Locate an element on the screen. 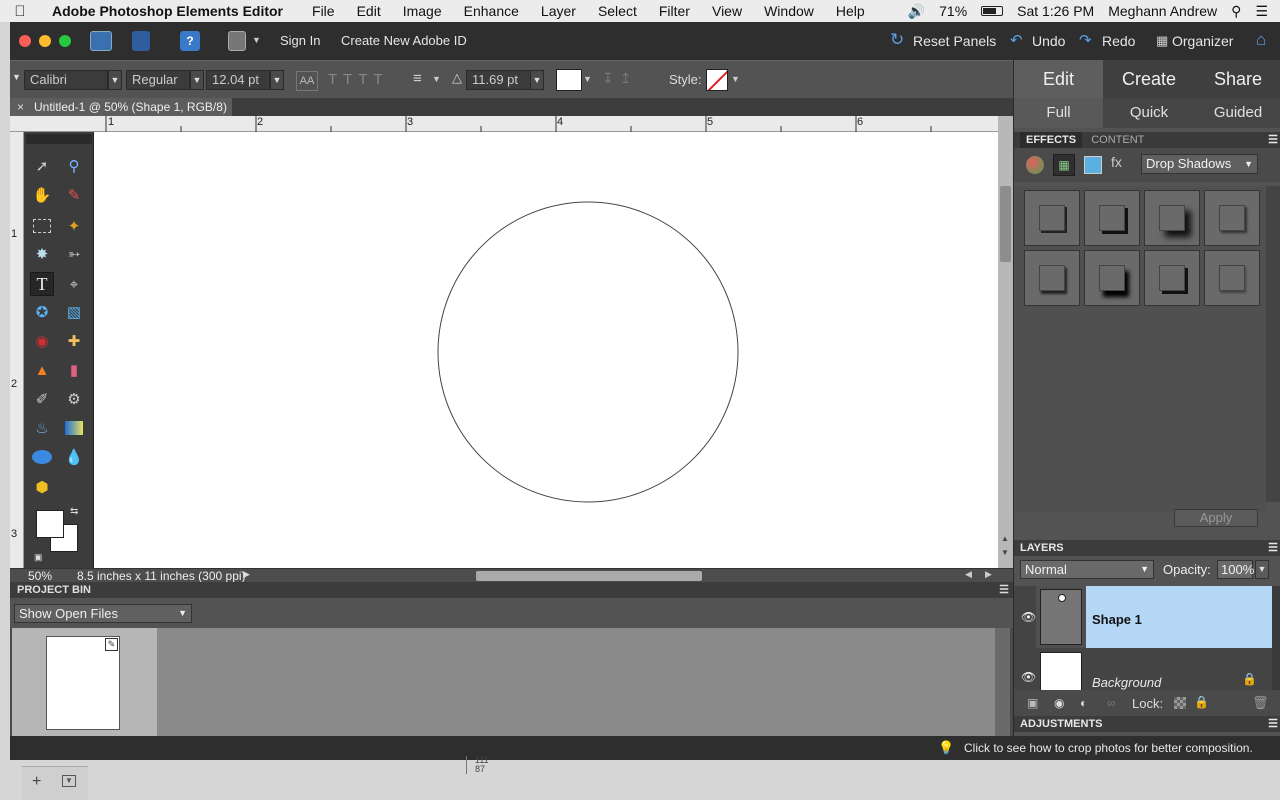 Image resolution: width=1280 pixels, height=800 pixels. scroll-up-arrow: ▲ is located at coordinates (1005, 538).